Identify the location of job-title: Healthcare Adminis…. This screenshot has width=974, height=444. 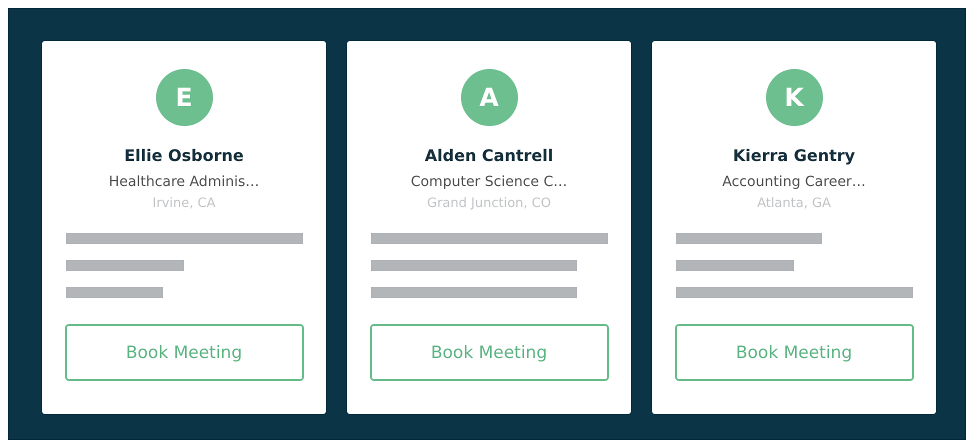
(184, 182).